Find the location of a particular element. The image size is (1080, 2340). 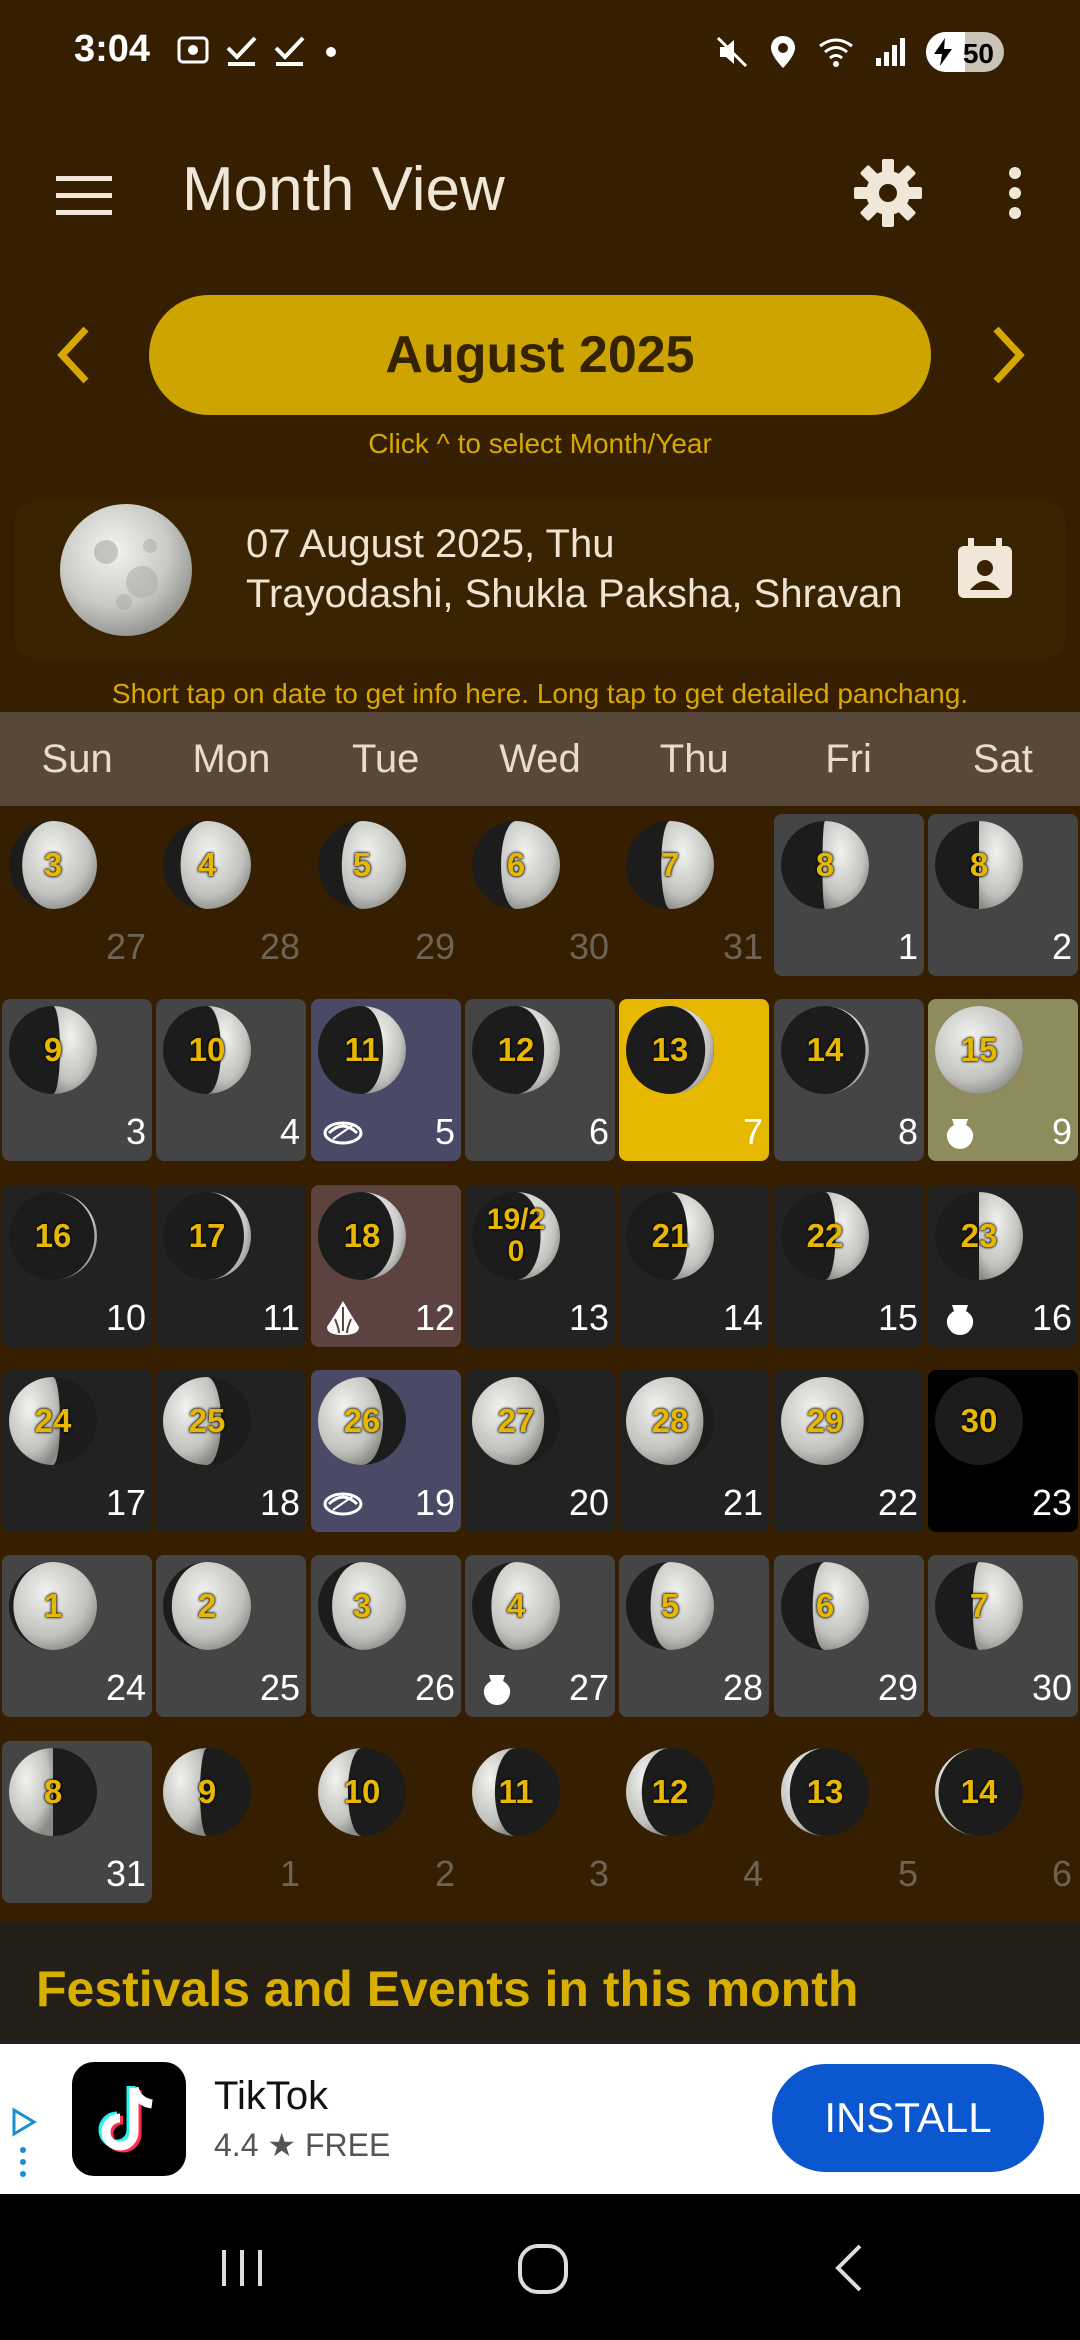

calendar-day-cell: 29 22 is located at coordinates (849, 1451).